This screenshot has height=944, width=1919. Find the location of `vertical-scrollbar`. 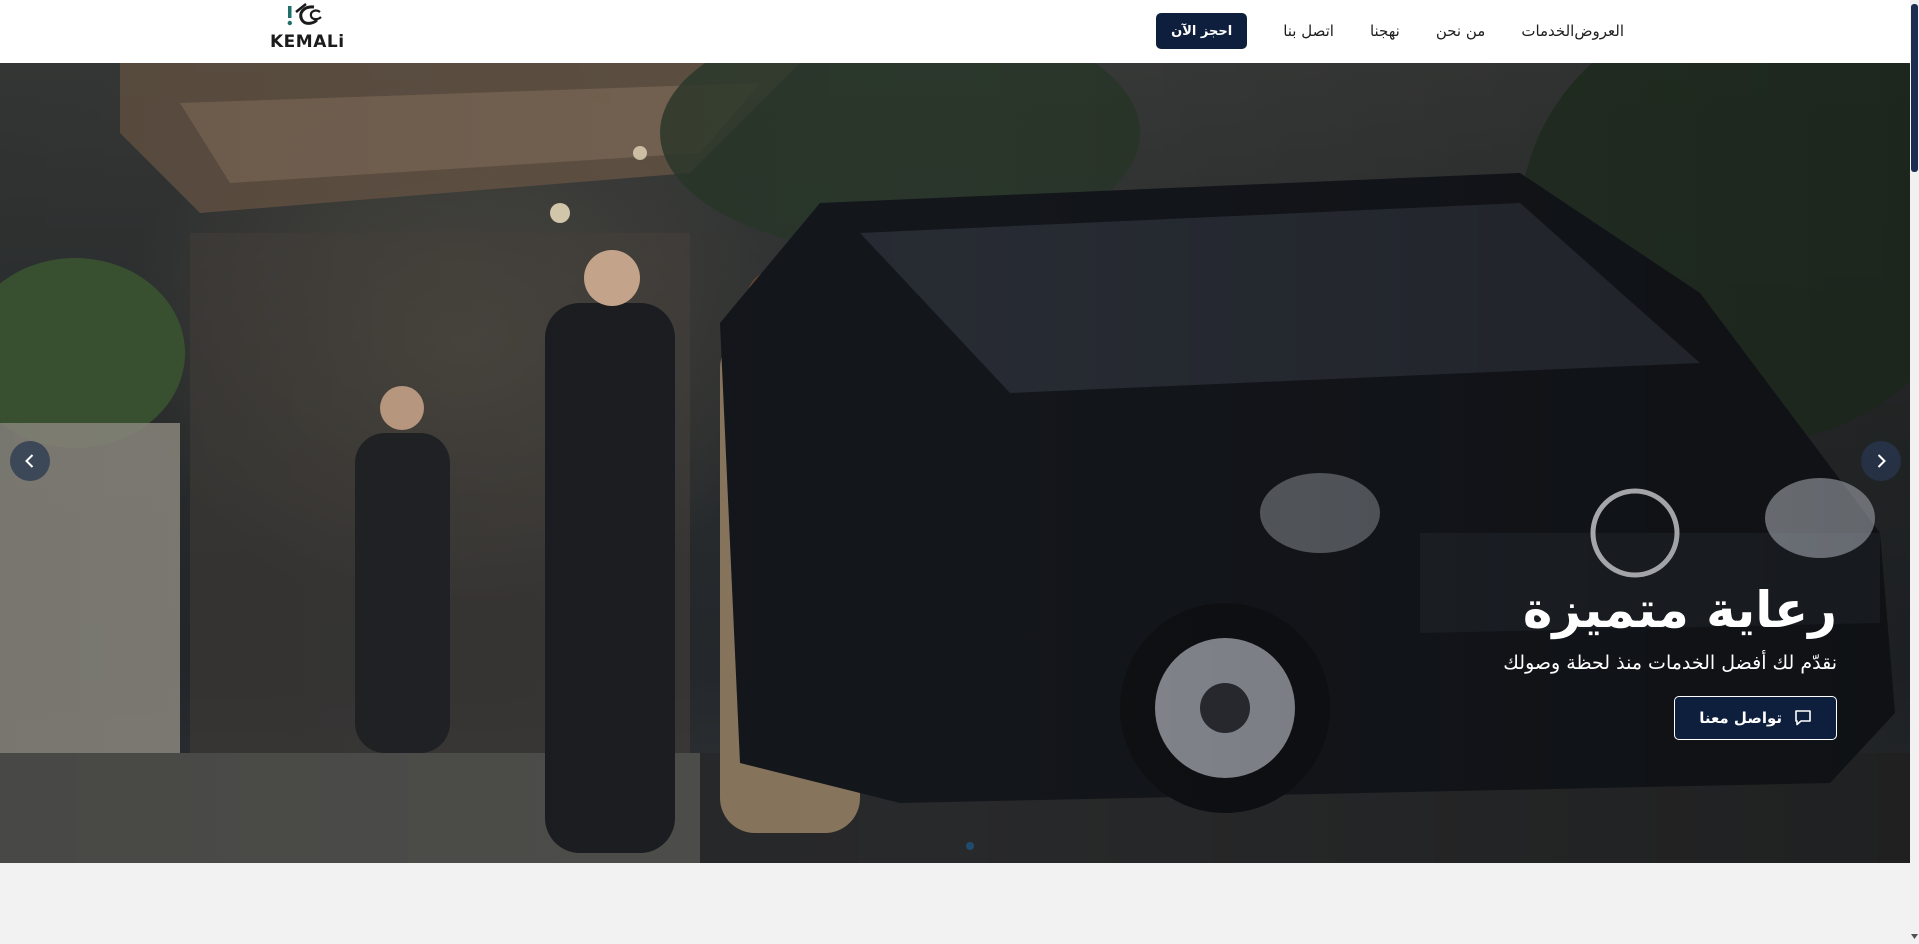

vertical-scrollbar is located at coordinates (1914, 472).